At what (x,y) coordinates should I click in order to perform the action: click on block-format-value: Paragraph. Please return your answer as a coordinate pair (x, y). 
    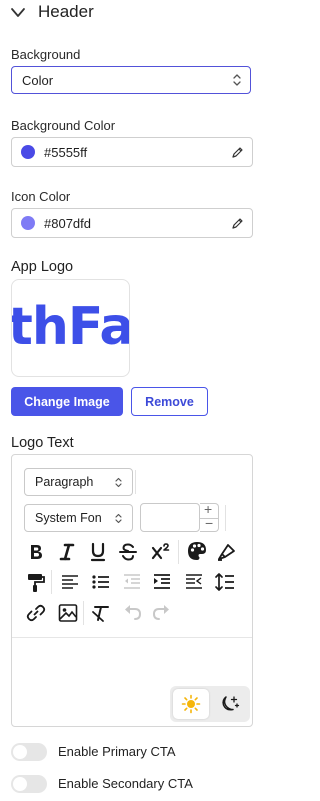
    Looking at the image, I should click on (64, 482).